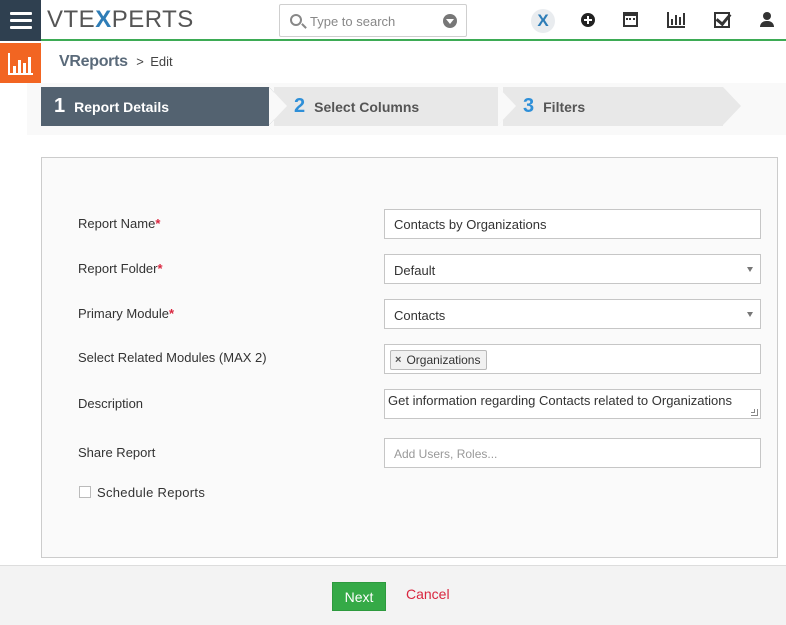  I want to click on top-navbar: VTEXPERTS Type to search X, so click(393, 20).